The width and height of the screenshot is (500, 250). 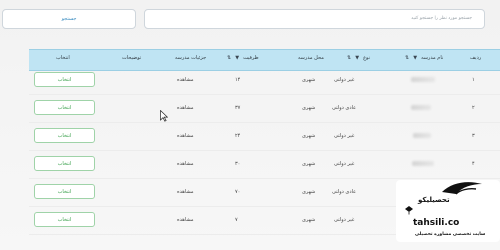 What do you see at coordinates (409, 210) in the screenshot?
I see `cap-mark-icon` at bounding box center [409, 210].